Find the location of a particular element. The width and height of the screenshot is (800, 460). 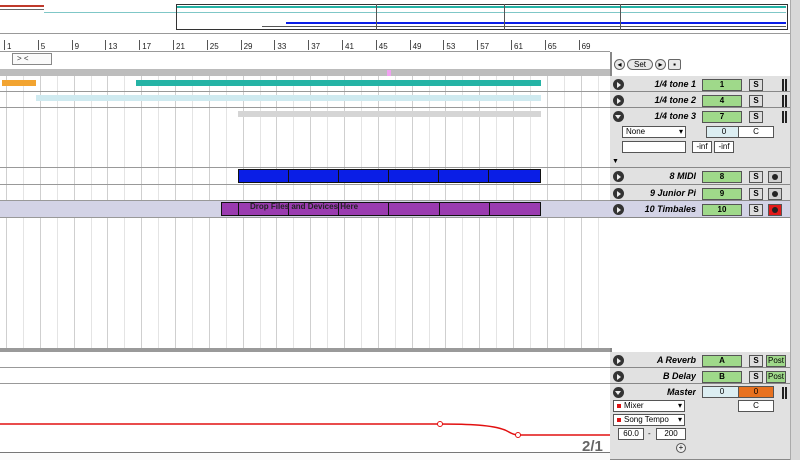

track-lane-midi8 is located at coordinates (305, 176).